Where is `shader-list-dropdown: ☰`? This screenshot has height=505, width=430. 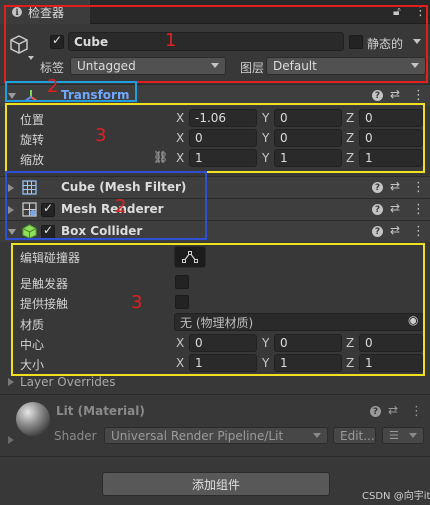
shader-list-dropdown: ☰ is located at coordinates (403, 435).